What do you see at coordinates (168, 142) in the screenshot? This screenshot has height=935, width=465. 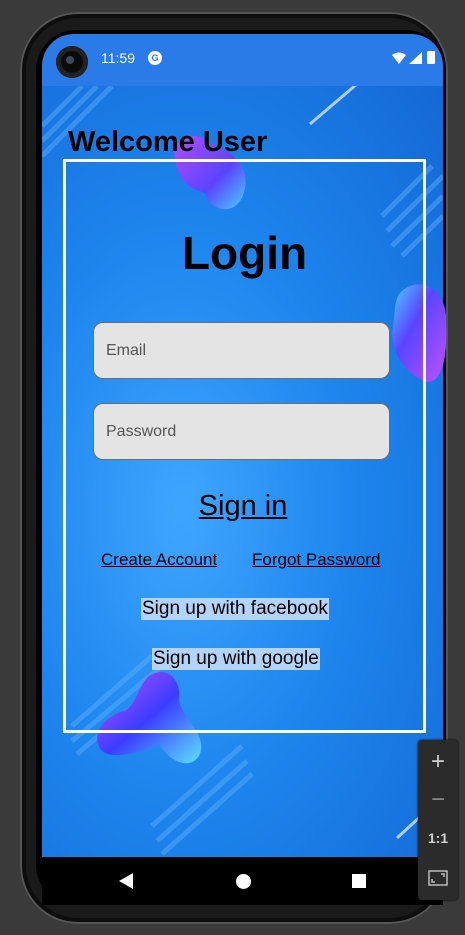 I see `welcome-heading: Welcome User` at bounding box center [168, 142].